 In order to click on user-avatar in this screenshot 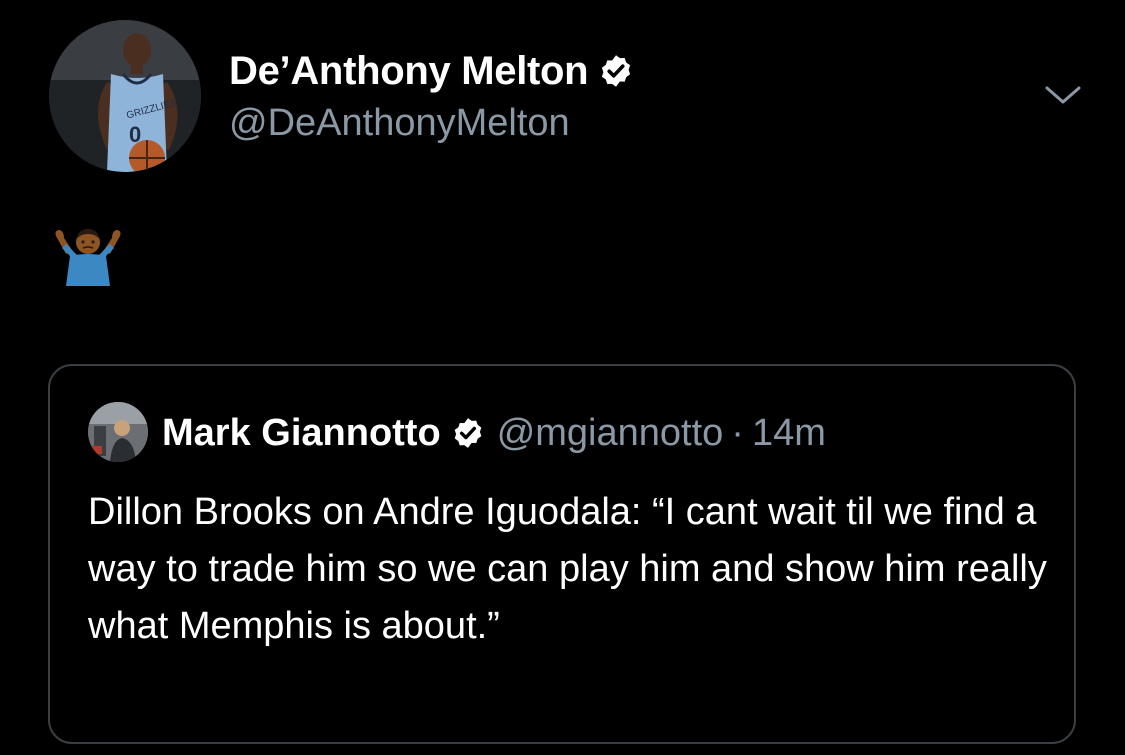, I will do `click(118, 432)`.